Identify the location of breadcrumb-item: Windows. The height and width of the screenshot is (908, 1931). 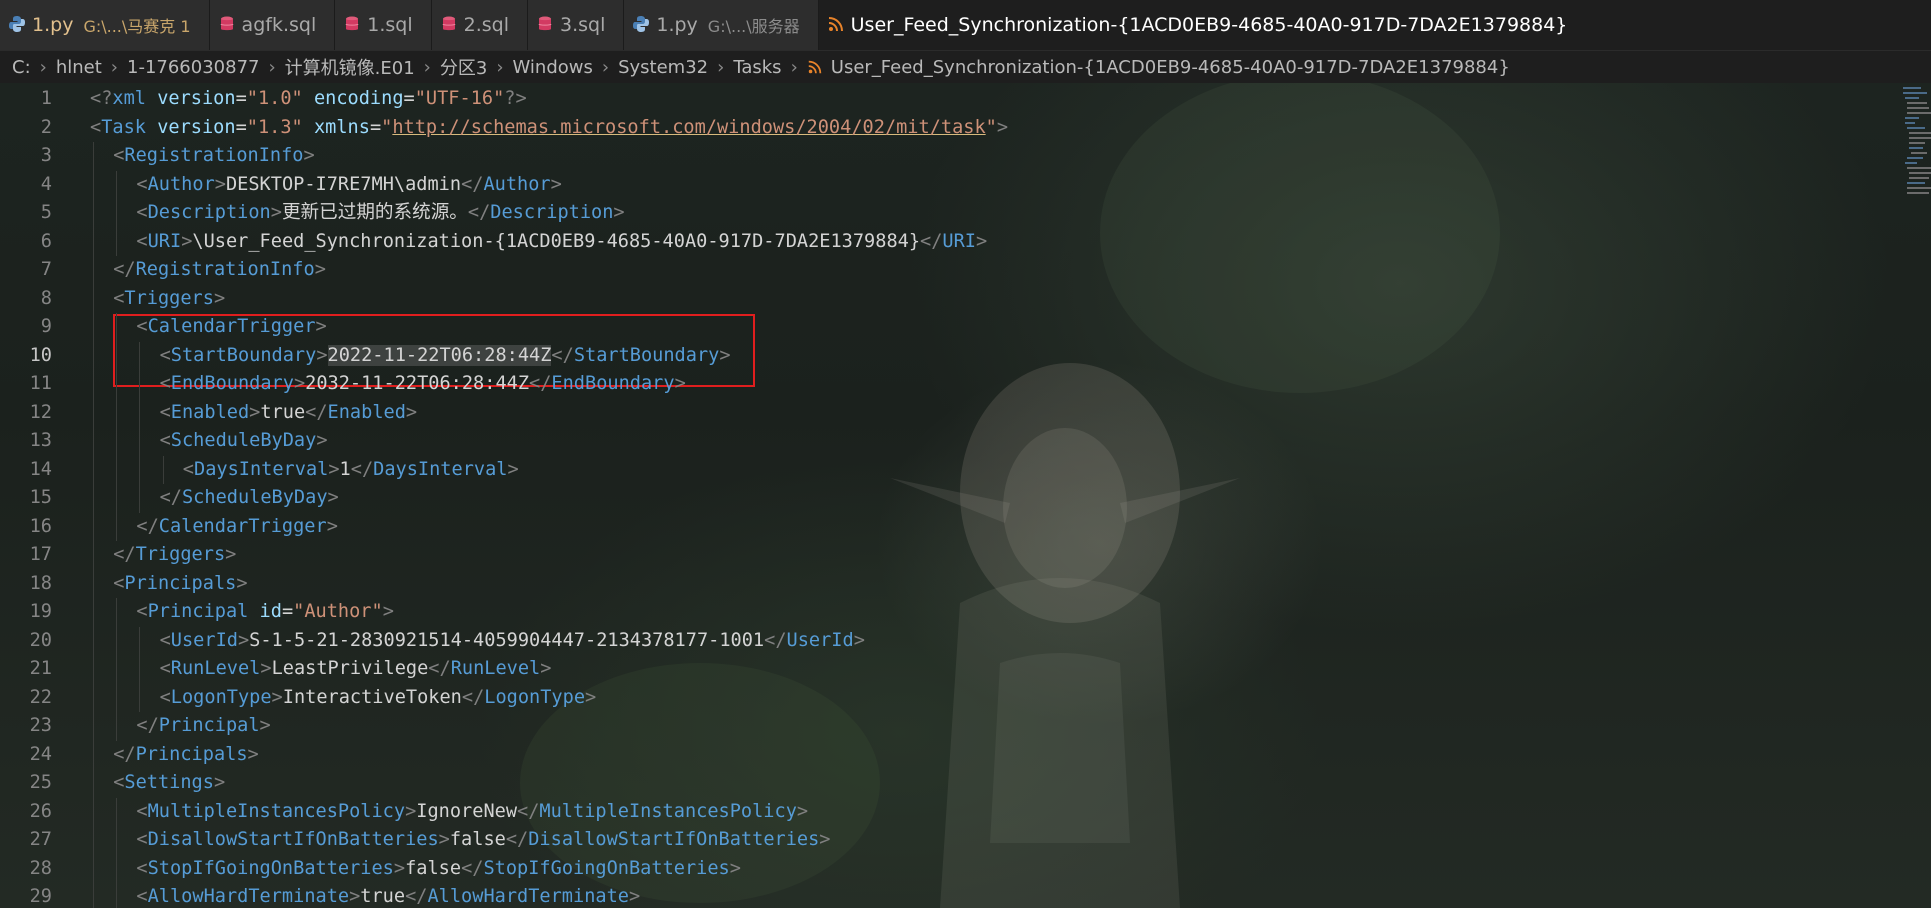
(553, 67).